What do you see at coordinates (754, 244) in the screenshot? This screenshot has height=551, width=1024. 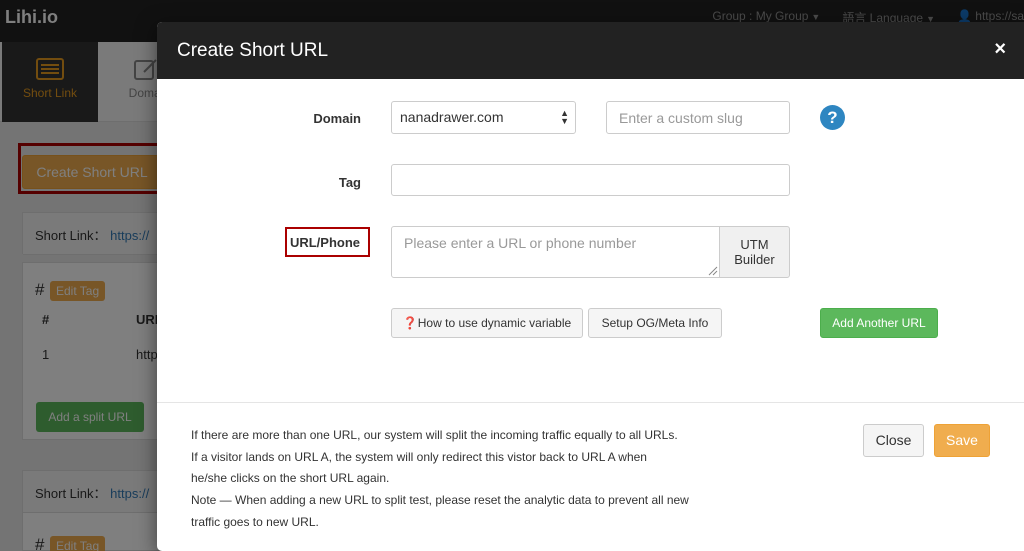 I see `utm-label-line1: UTM` at bounding box center [754, 244].